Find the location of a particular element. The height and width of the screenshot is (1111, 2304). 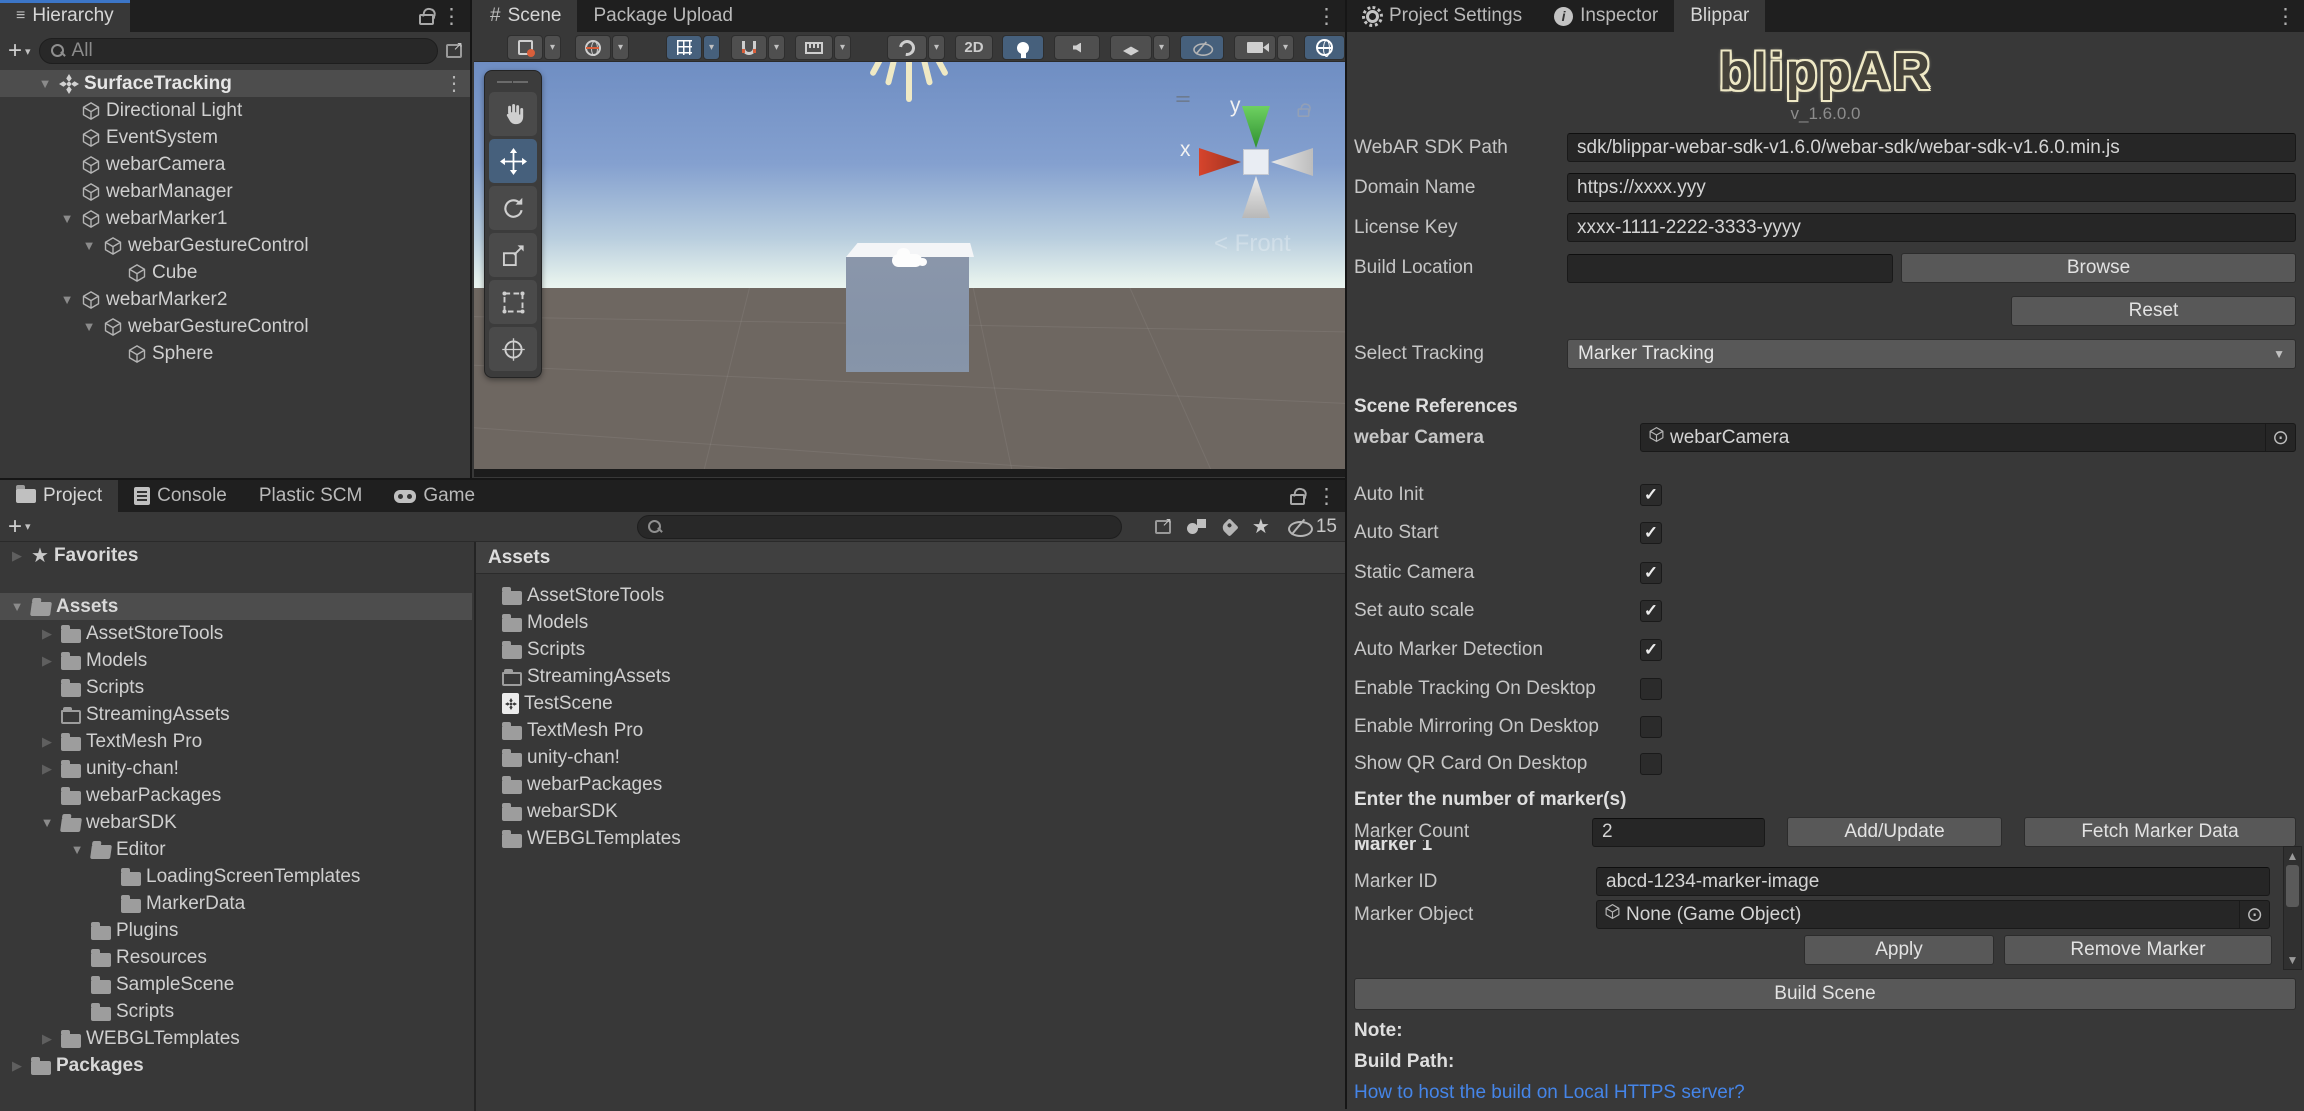

filter-by-label-icon is located at coordinates (1229, 527).